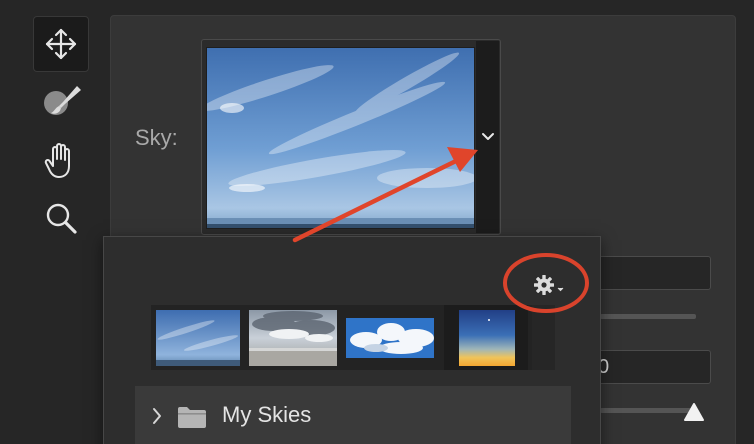 This screenshot has height=444, width=754. I want to click on value-field-bottom: 0, so click(654, 367).